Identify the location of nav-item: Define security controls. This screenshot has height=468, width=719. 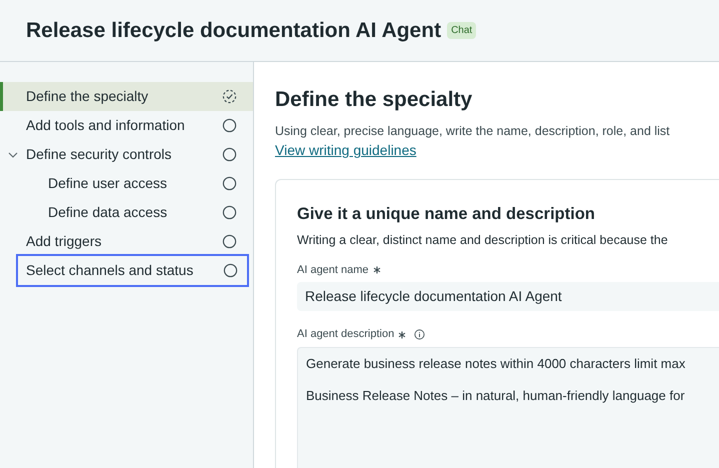
(126, 154).